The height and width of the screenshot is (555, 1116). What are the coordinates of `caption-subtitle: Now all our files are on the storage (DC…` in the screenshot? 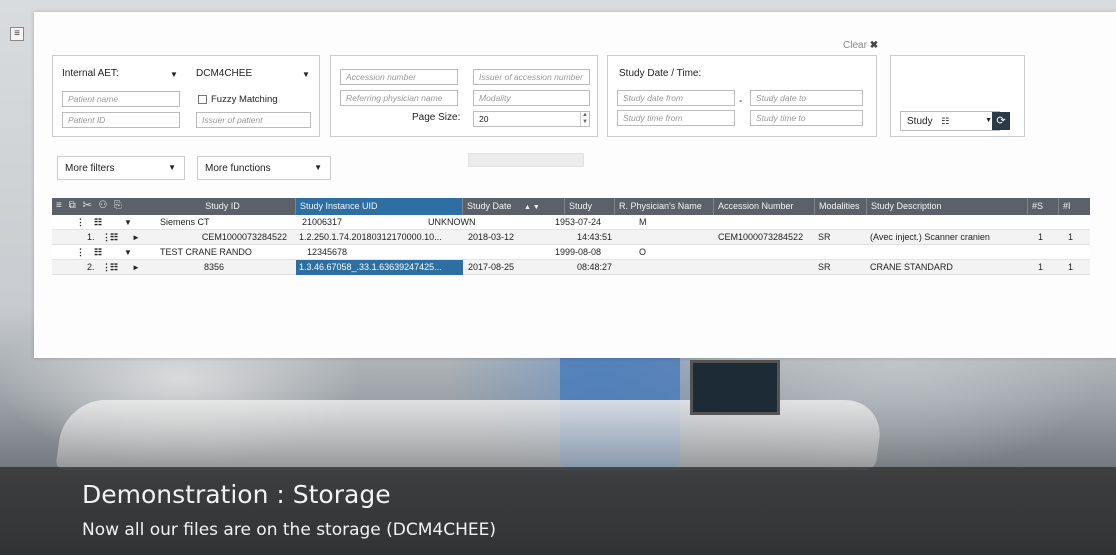 It's located at (289, 530).